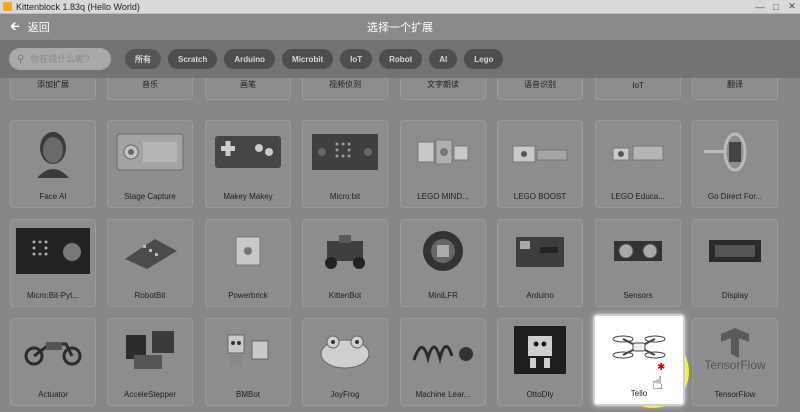 This screenshot has width=800, height=412. Describe the element at coordinates (38, 28) in the screenshot. I see `back-label: 返回` at that location.